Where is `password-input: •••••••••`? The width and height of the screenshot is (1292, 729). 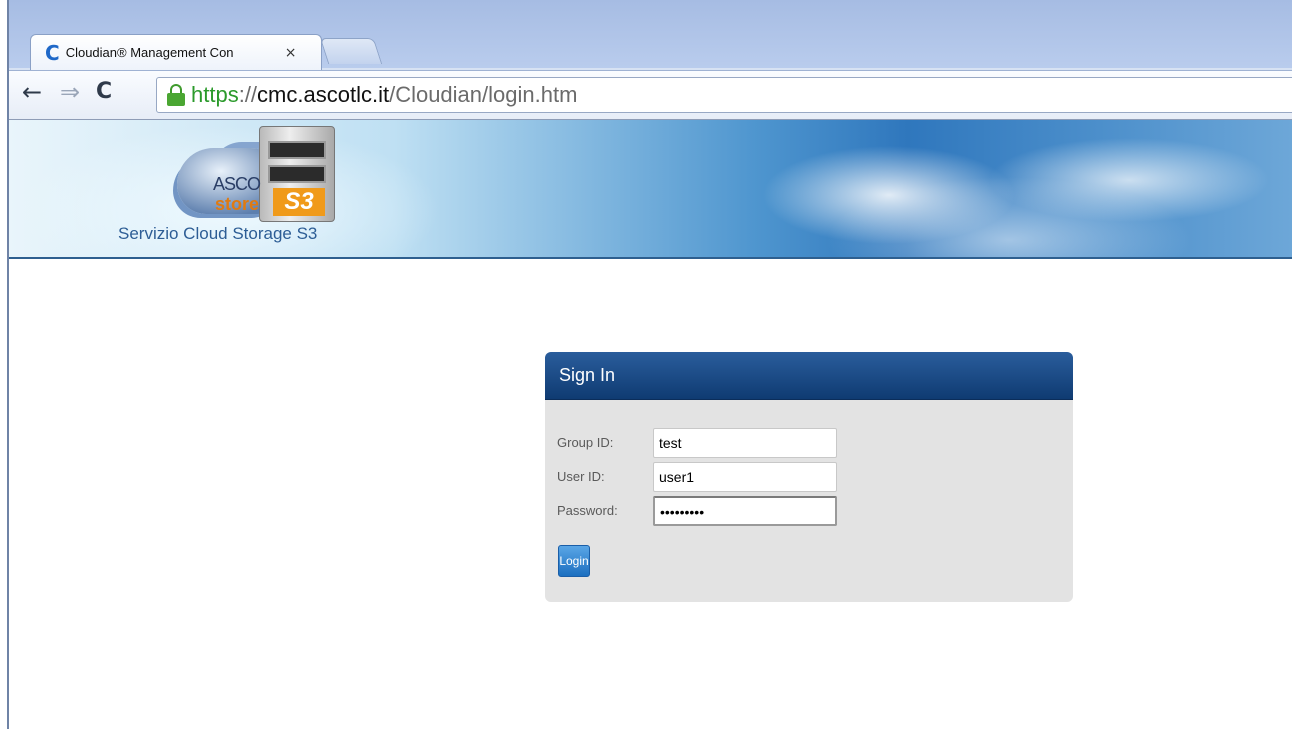 password-input: ••••••••• is located at coordinates (745, 511).